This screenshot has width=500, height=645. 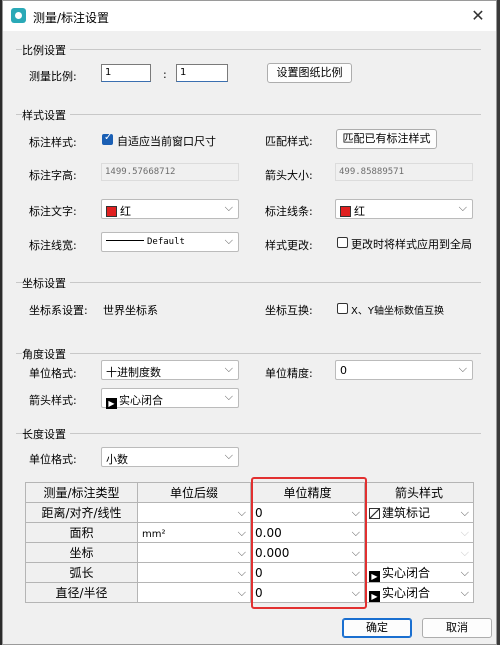 What do you see at coordinates (170, 209) in the screenshot?
I see `text-color-select: 红 ⌵` at bounding box center [170, 209].